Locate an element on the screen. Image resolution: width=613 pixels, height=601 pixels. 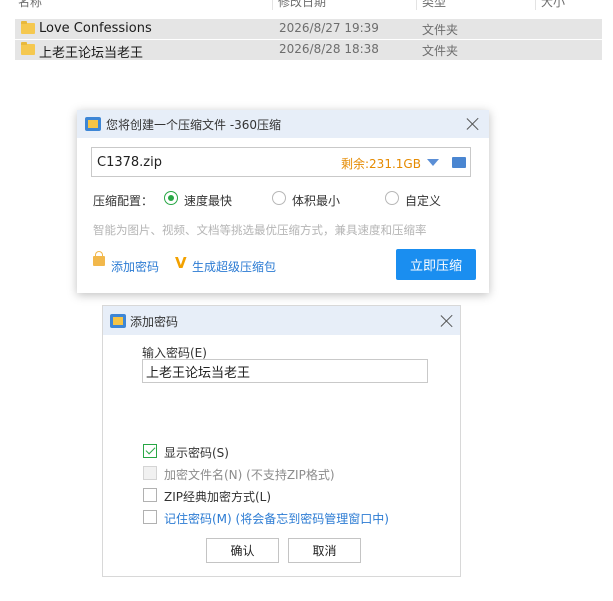
confirm-button: 确认 is located at coordinates (242, 550).